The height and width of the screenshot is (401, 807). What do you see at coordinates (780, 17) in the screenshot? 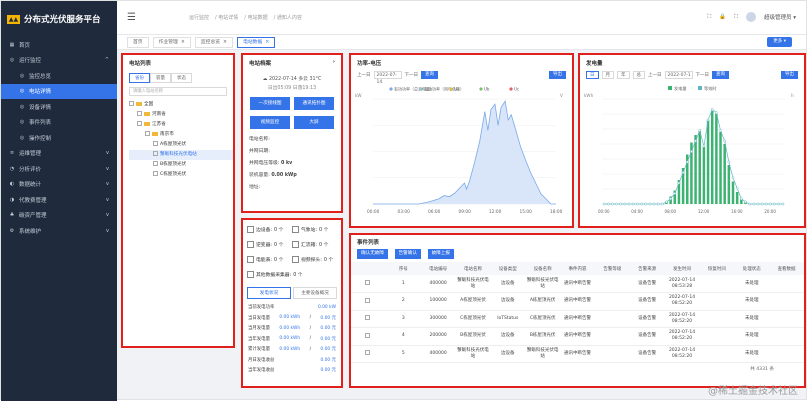
I see `user-name: 超级管理员 ▾` at bounding box center [780, 17].